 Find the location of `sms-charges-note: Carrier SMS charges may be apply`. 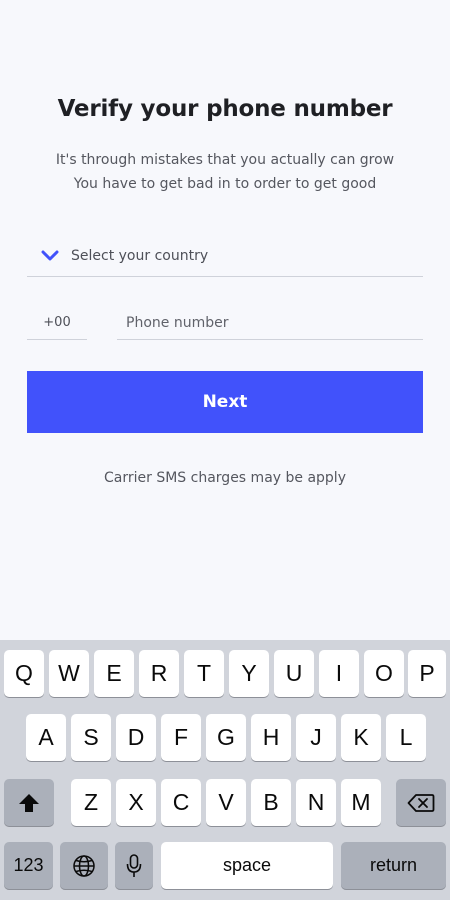

sms-charges-note: Carrier SMS charges may be apply is located at coordinates (225, 478).